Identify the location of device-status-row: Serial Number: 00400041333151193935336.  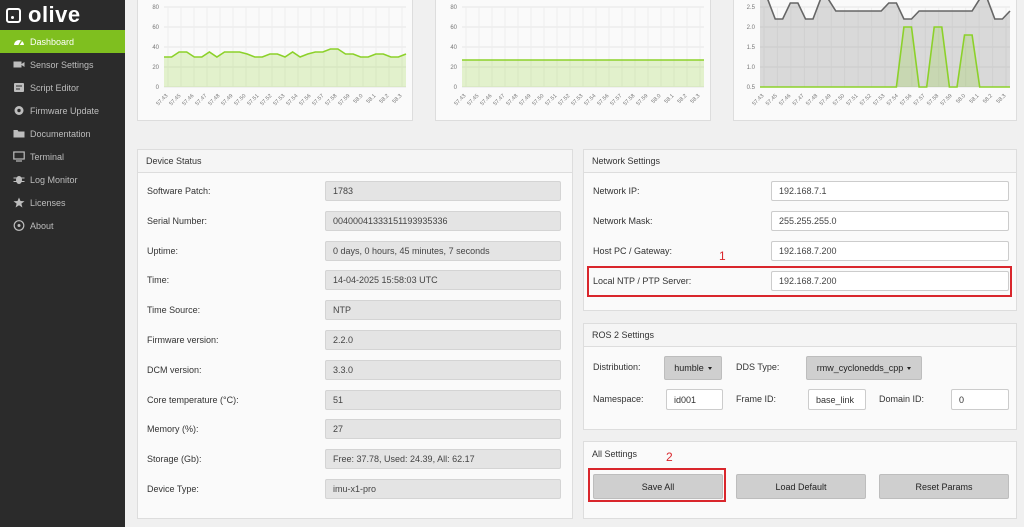
(355, 220).